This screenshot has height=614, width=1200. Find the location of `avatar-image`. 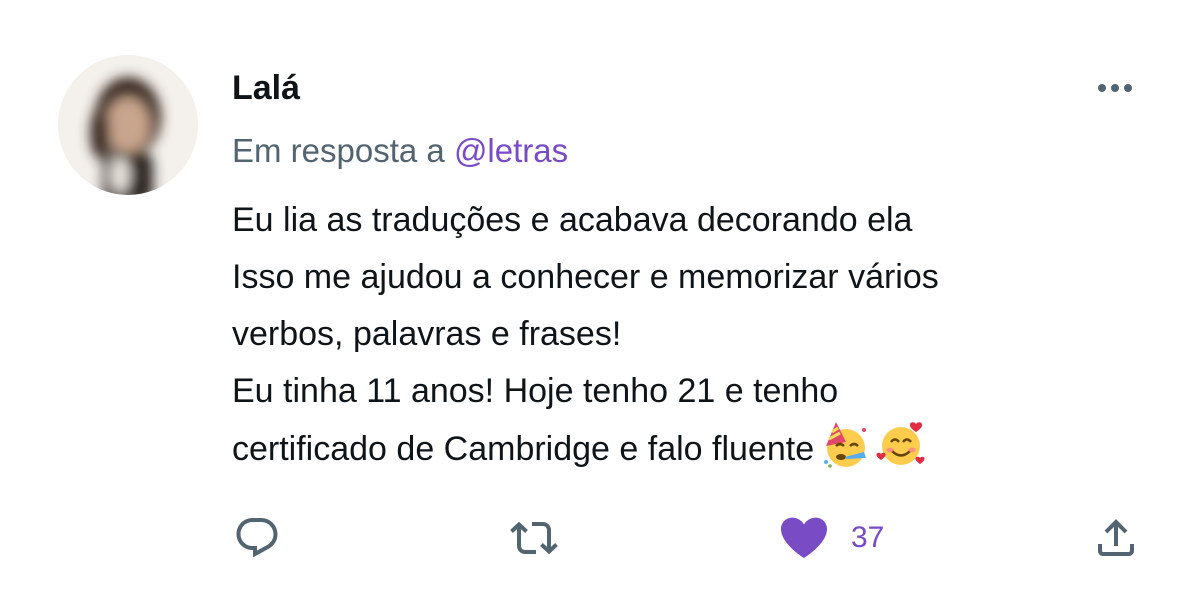

avatar-image is located at coordinates (128, 125).